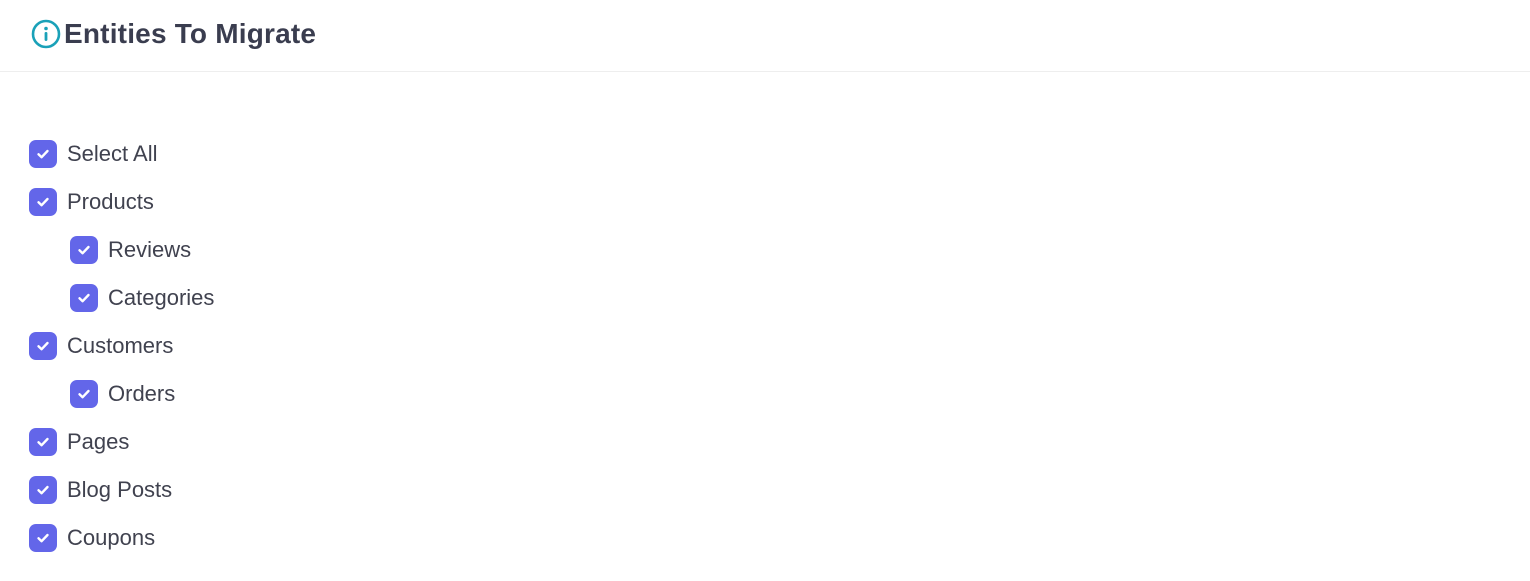 This screenshot has height=581, width=1530. I want to click on checkbox-item-products: Products, so click(765, 202).